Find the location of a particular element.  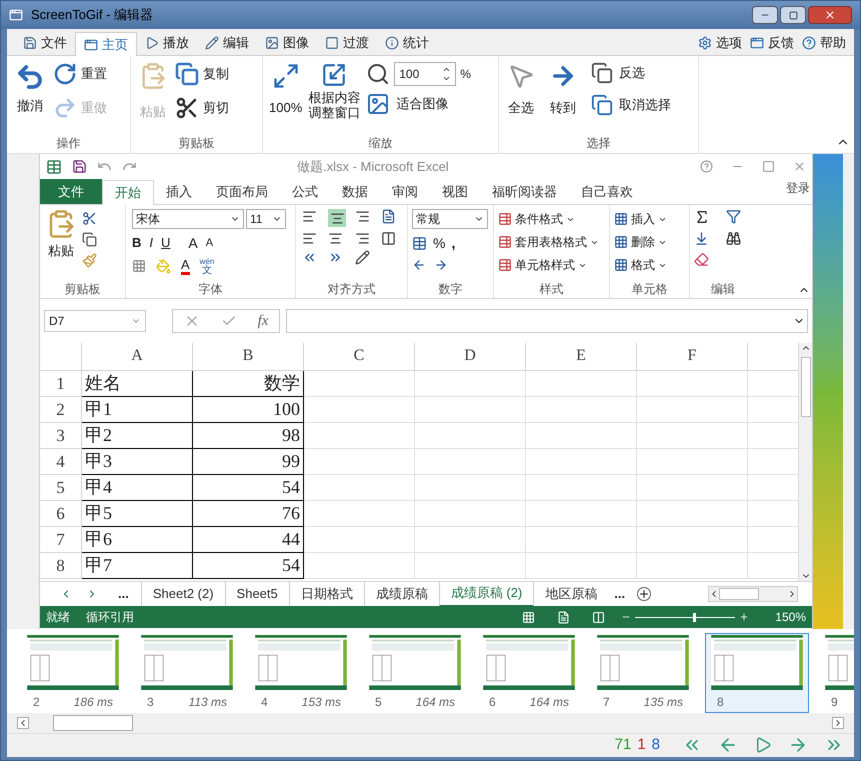

add-sheet-icon is located at coordinates (644, 594).